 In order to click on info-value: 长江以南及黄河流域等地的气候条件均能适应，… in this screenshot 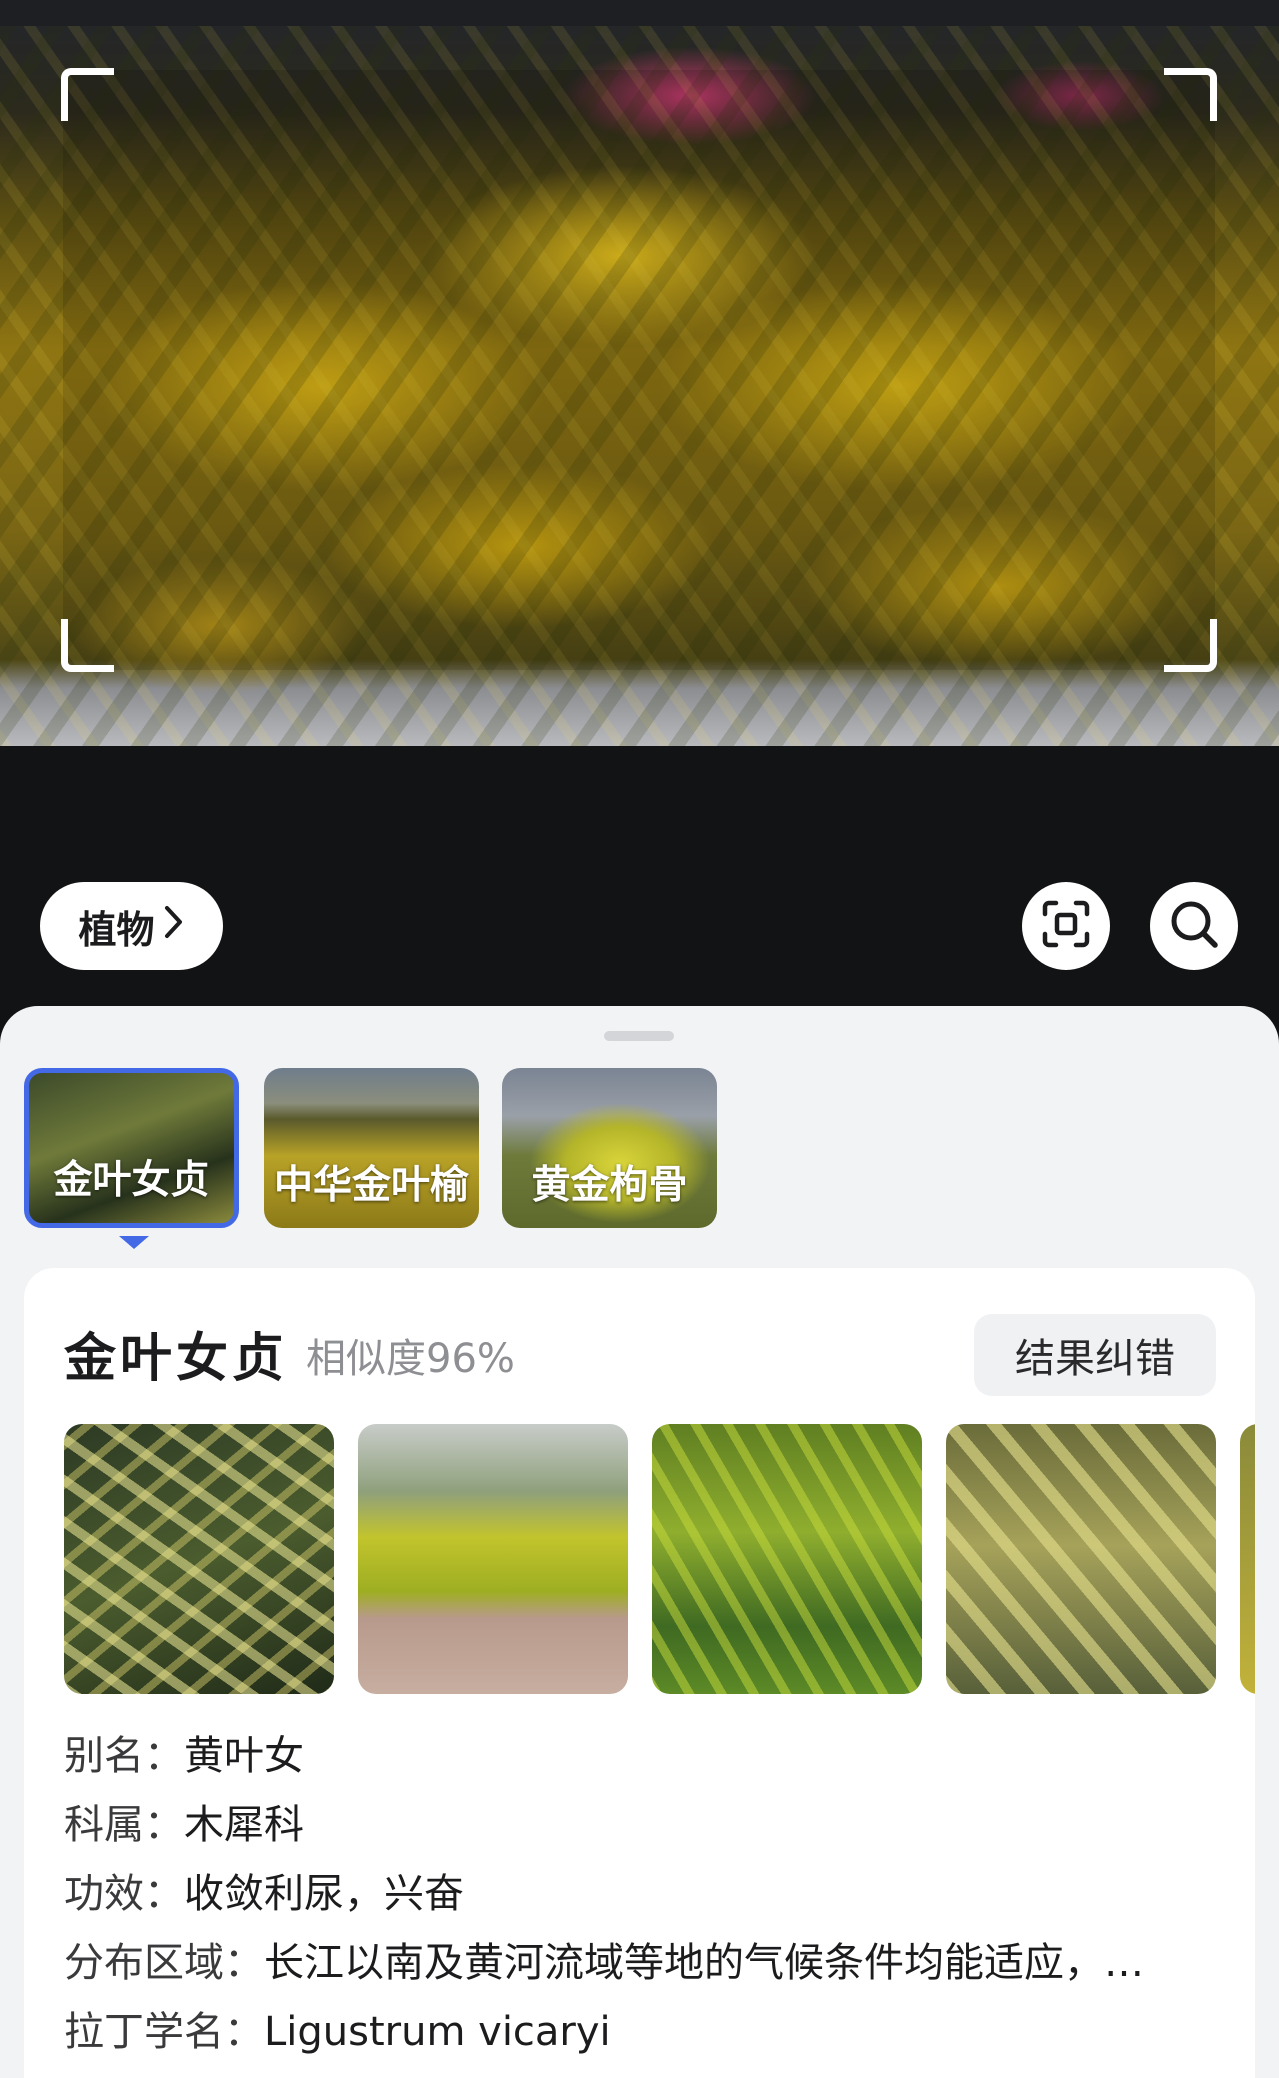, I will do `click(704, 1963)`.